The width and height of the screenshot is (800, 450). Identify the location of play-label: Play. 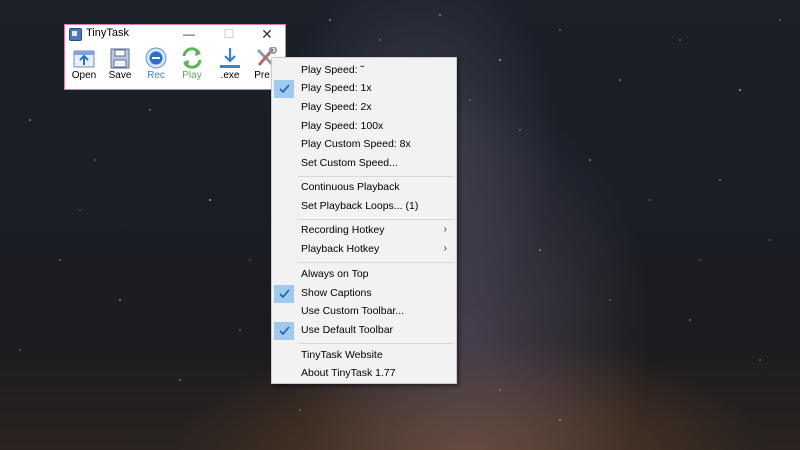
(192, 75).